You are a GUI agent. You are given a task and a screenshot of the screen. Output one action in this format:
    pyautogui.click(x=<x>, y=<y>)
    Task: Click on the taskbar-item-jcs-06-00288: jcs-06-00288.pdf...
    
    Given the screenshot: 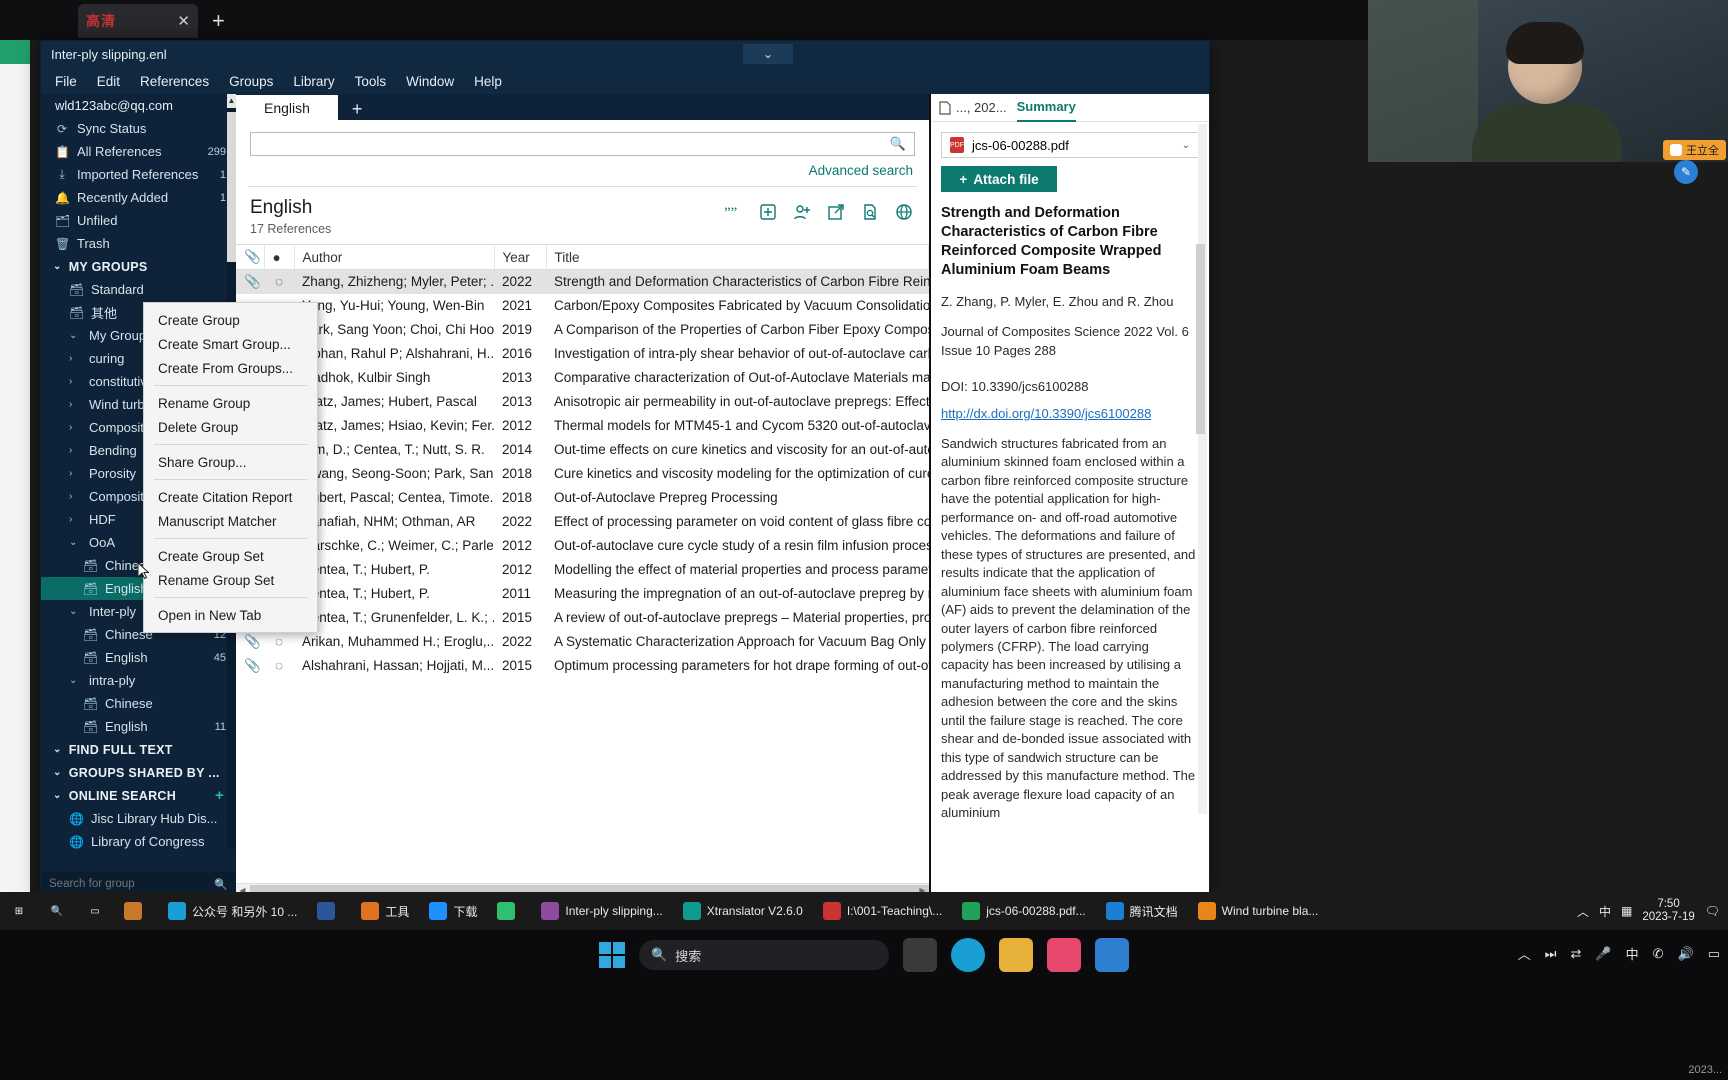 What is the action you would take?
    pyautogui.click(x=1023, y=911)
    